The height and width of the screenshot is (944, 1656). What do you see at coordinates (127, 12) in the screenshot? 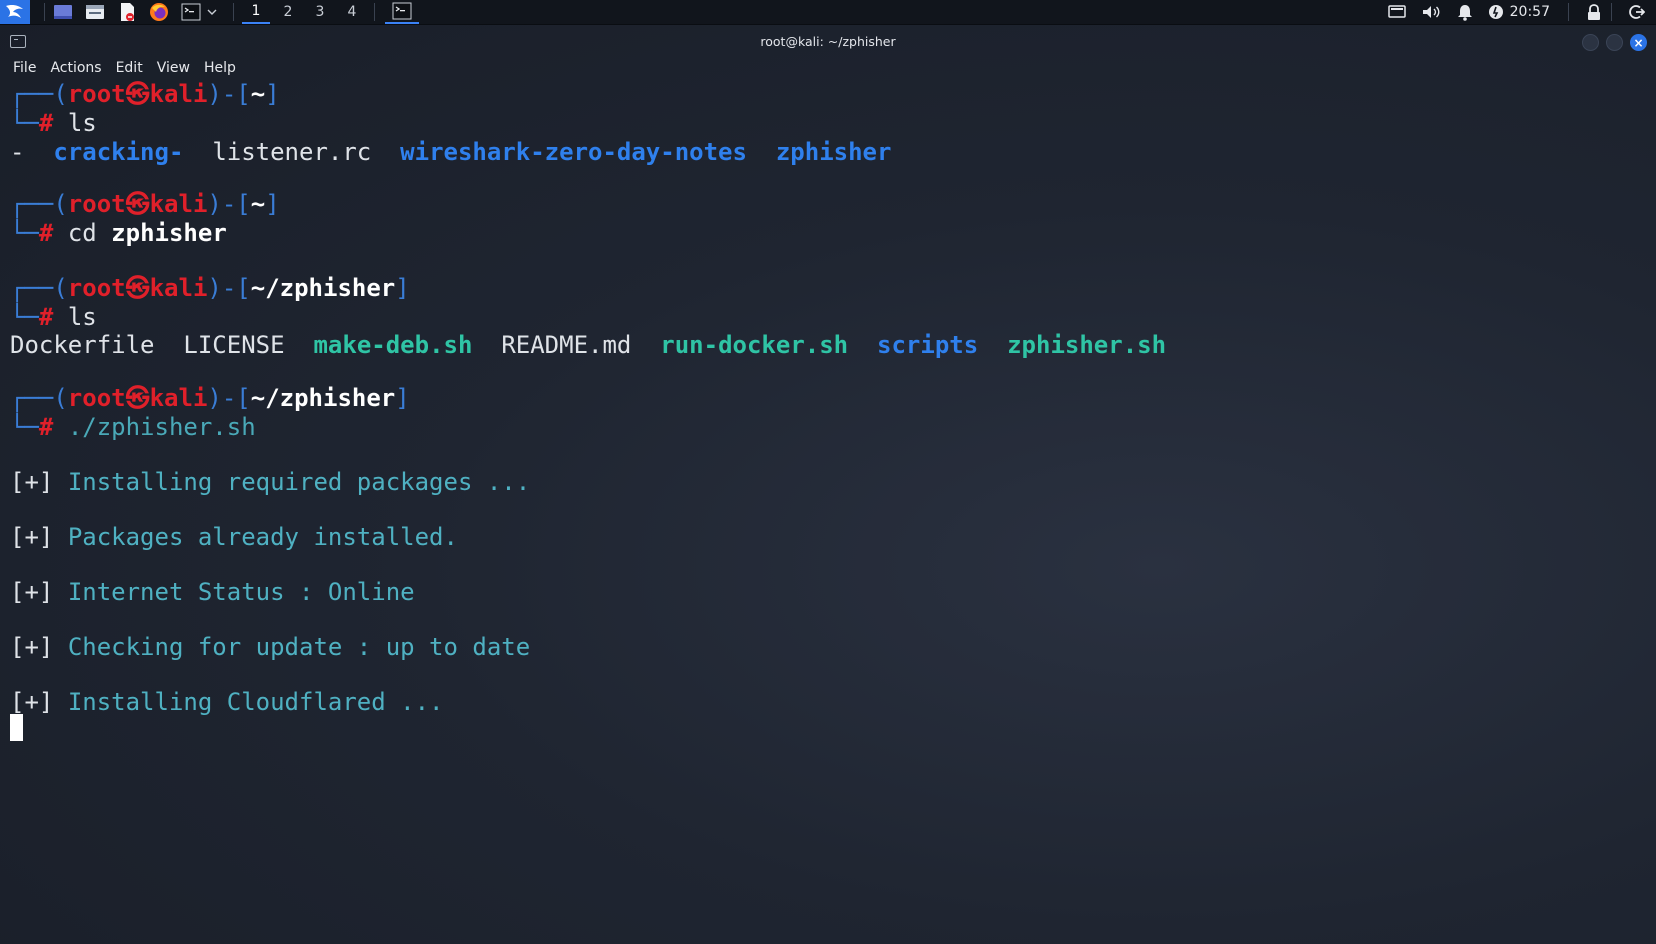
I see `text-editor-icon` at bounding box center [127, 12].